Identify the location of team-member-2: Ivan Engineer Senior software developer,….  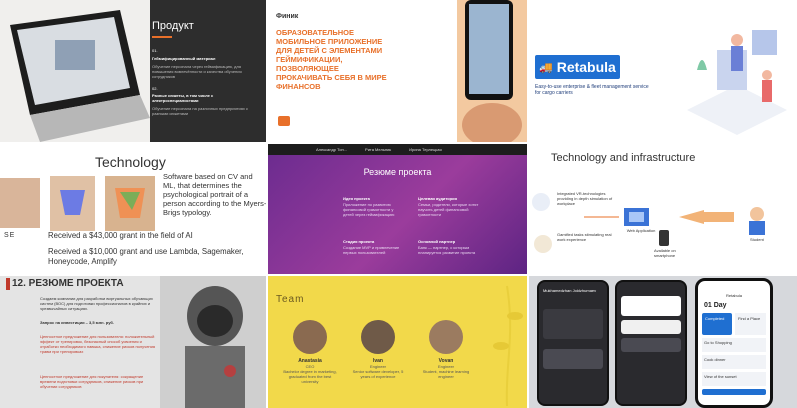
(378, 349).